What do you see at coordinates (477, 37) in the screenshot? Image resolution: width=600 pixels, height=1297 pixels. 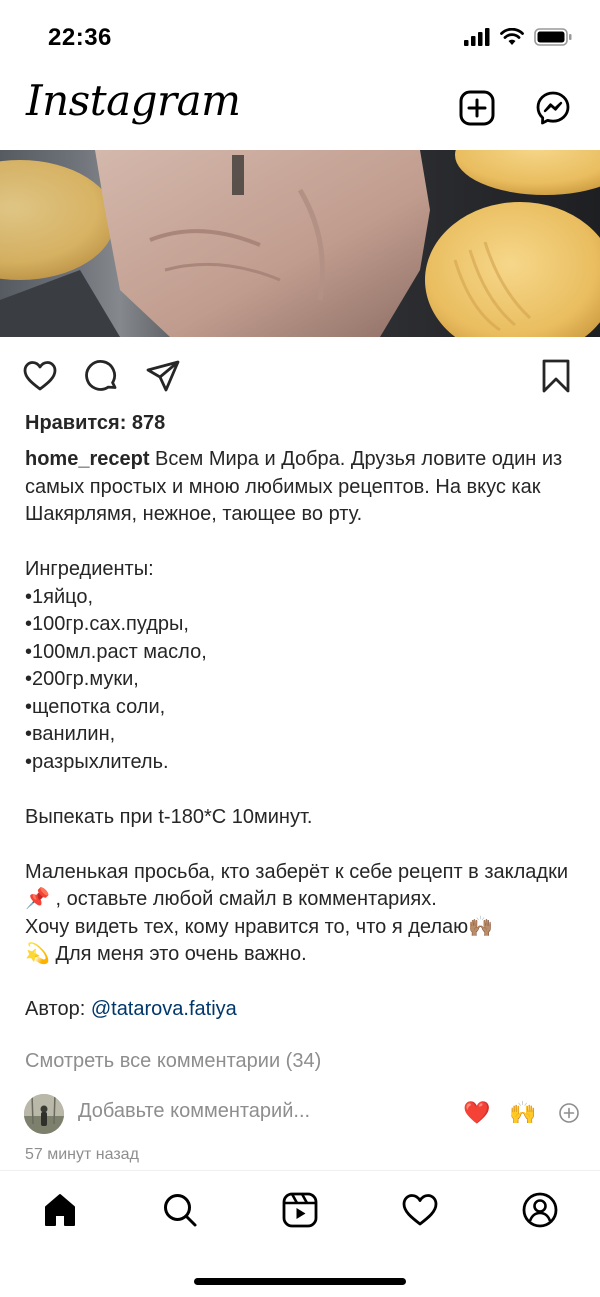 I see `cellular-signal-icon` at bounding box center [477, 37].